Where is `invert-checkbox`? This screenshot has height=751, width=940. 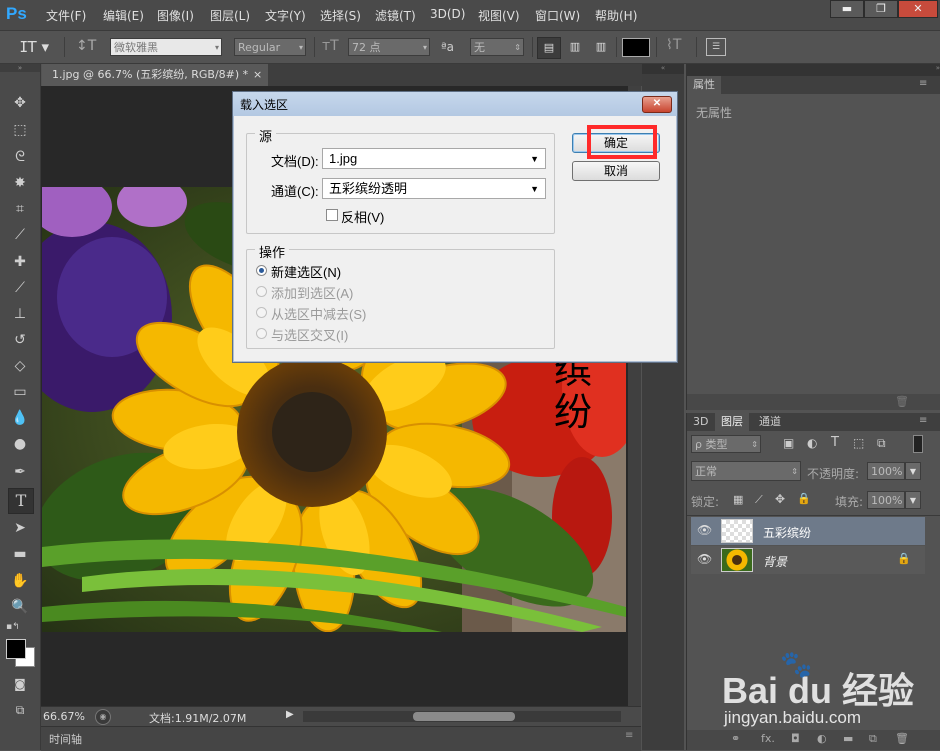
invert-checkbox is located at coordinates (332, 215).